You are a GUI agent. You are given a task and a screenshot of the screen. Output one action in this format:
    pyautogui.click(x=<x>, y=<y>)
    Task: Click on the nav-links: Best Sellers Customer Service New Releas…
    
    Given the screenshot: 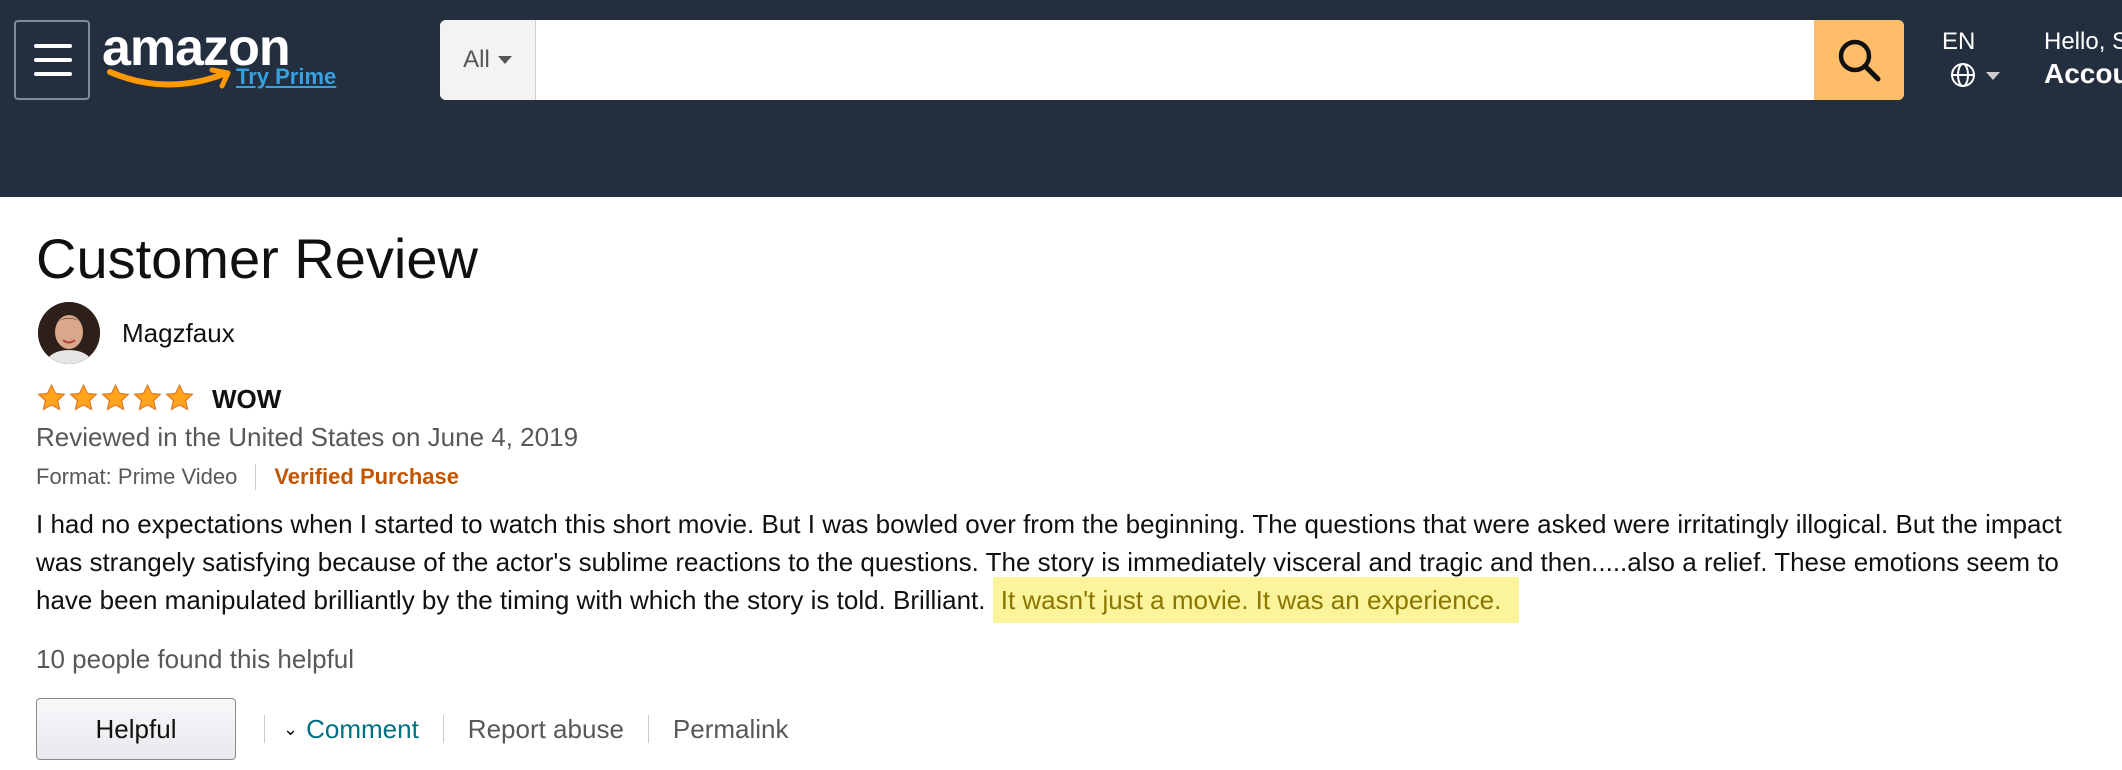 What is the action you would take?
    pyautogui.click(x=1282, y=274)
    